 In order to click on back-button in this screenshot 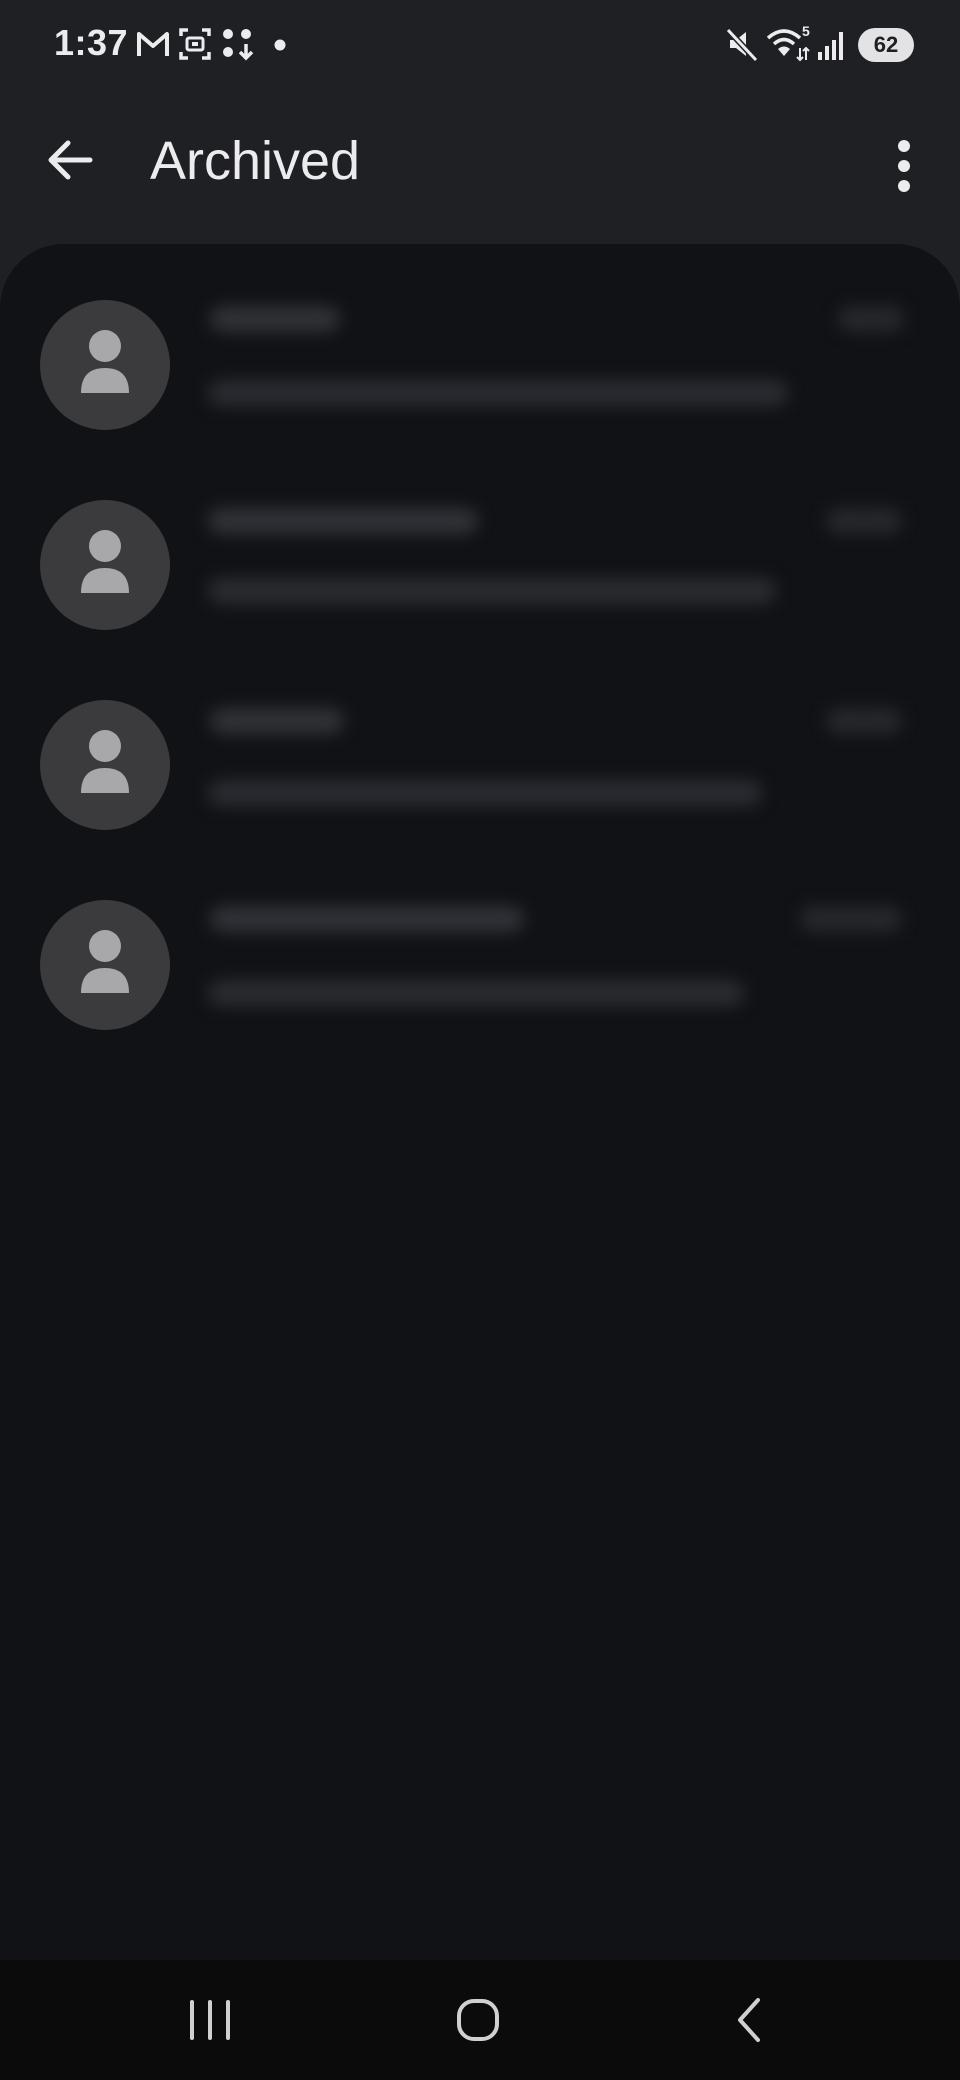, I will do `click(70, 160)`.